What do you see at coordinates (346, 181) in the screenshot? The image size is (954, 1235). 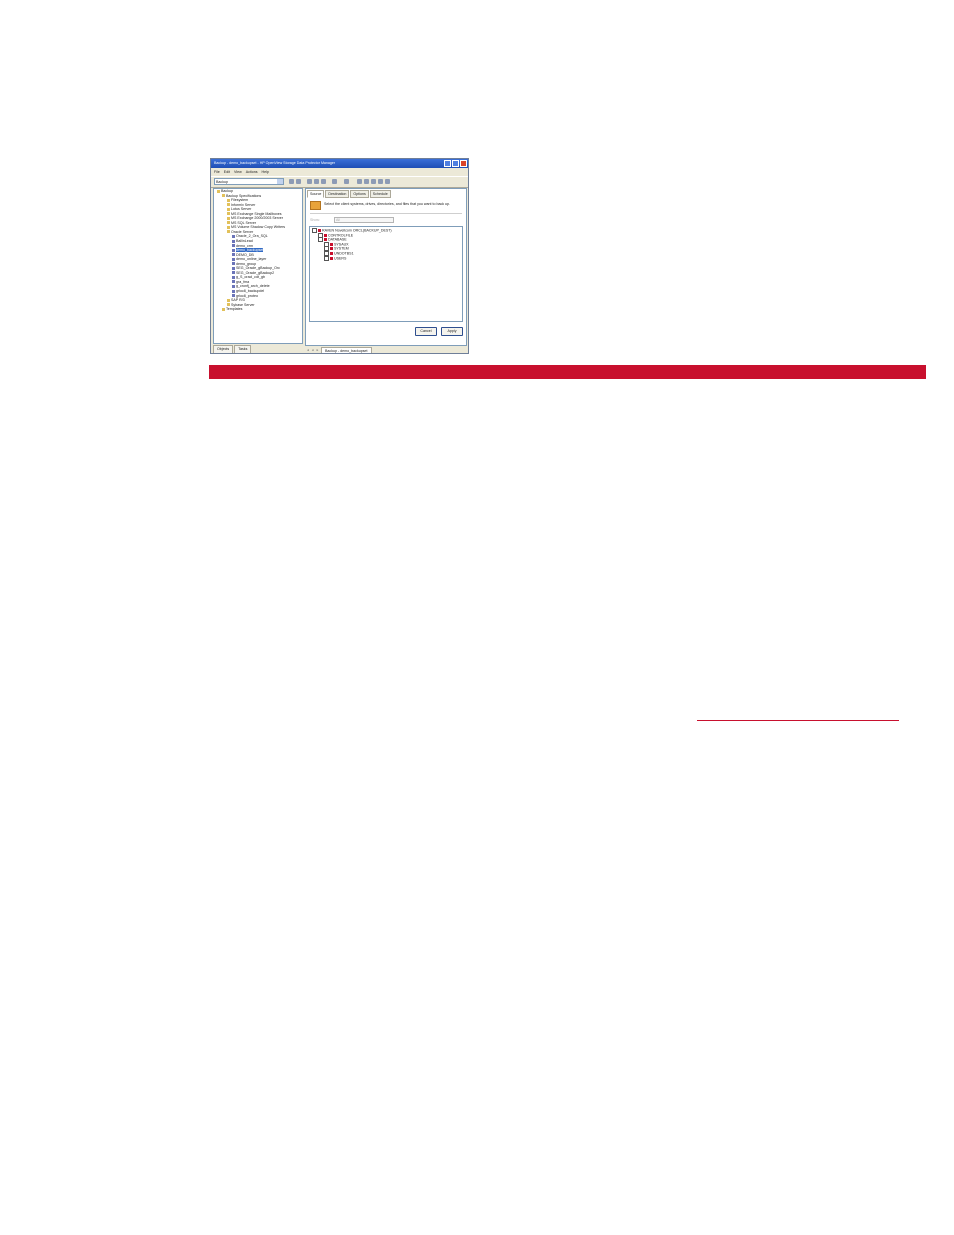 I see `help-icon` at bounding box center [346, 181].